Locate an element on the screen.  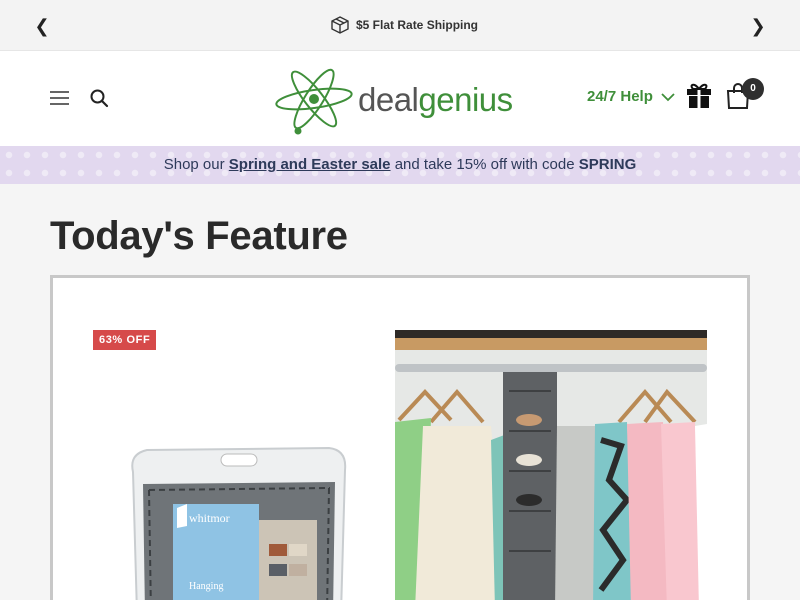
announcement-text: $5 Flat Rate Shipping is located at coordinates (417, 25).